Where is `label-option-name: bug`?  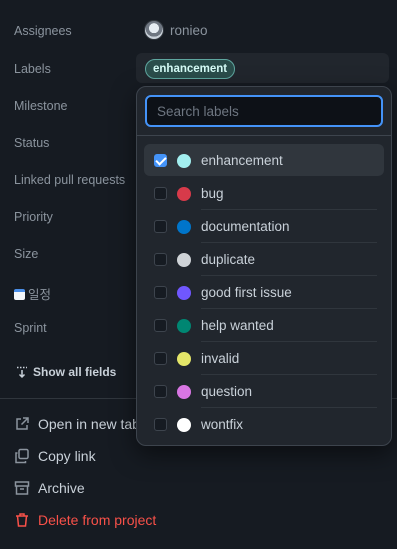 label-option-name: bug is located at coordinates (212, 193).